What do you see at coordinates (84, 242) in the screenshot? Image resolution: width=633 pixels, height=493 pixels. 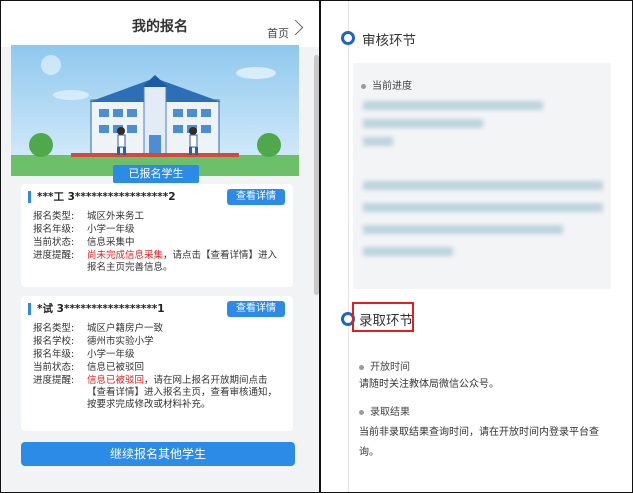 I see `info-row: 当前状态: 信息采集中` at bounding box center [84, 242].